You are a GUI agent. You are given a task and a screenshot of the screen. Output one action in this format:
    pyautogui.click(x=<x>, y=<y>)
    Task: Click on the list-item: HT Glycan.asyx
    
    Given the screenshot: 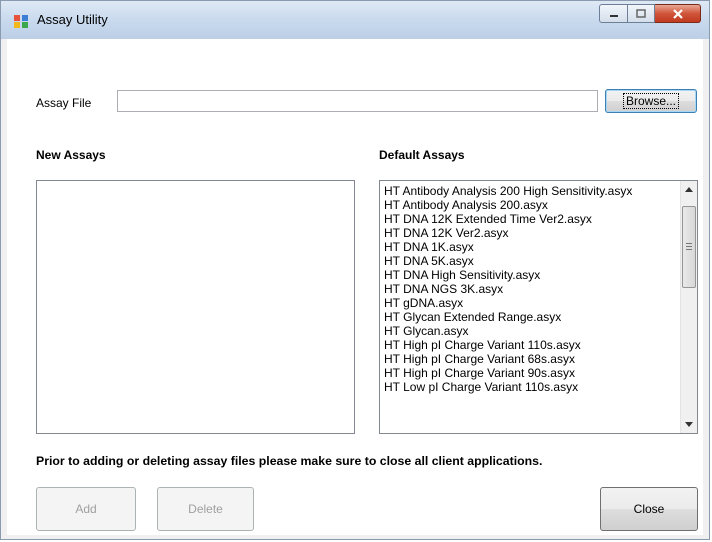 What is the action you would take?
    pyautogui.click(x=508, y=331)
    